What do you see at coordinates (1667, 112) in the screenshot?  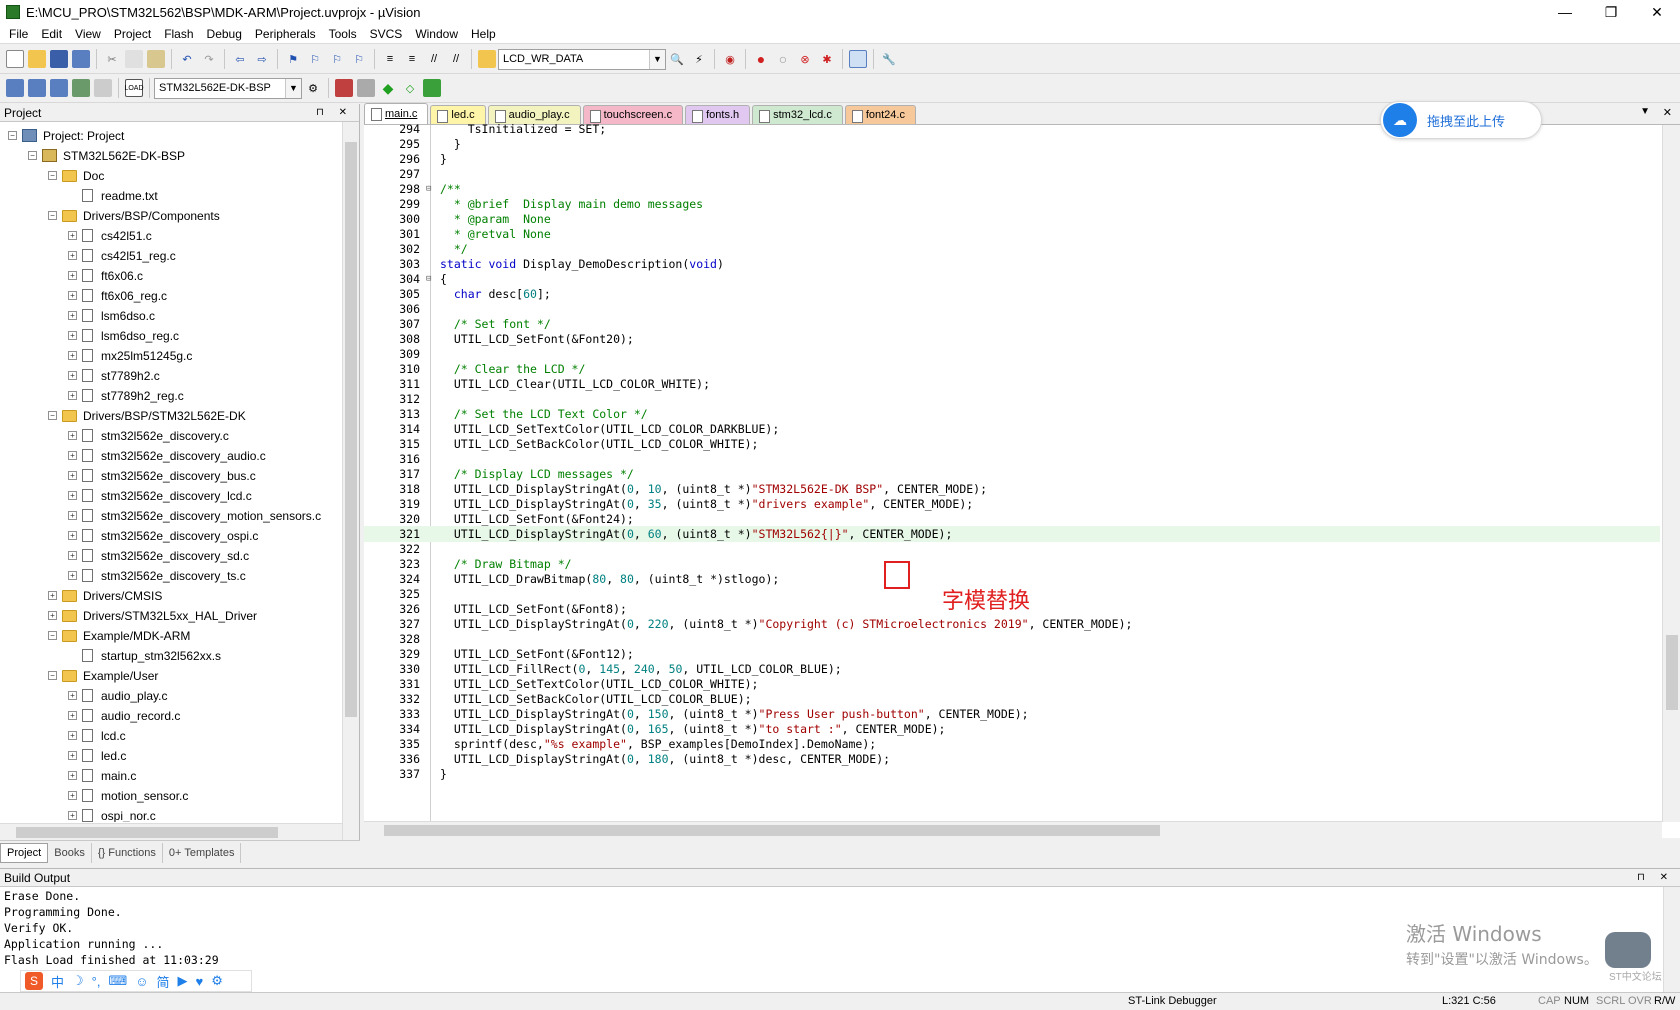 I see `close-tab-icon: ✕` at bounding box center [1667, 112].